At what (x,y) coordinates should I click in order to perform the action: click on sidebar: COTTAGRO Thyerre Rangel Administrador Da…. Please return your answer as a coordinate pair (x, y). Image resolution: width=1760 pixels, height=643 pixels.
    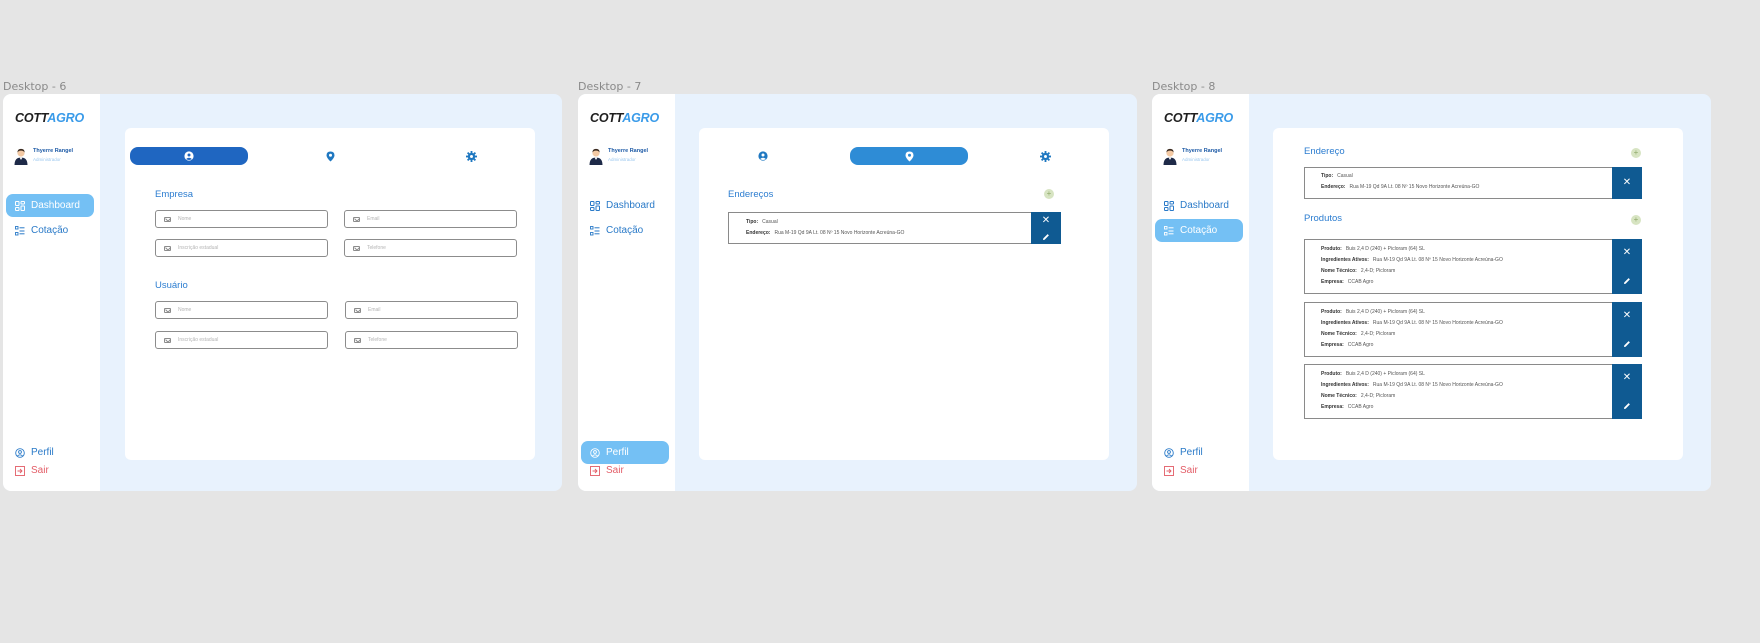
    Looking at the image, I should click on (51, 292).